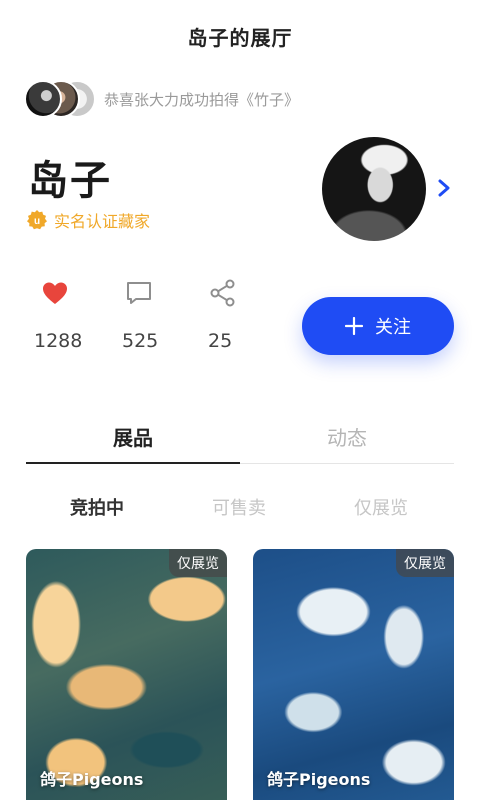  I want to click on verified-label: 实名认证藏家, so click(102, 221).